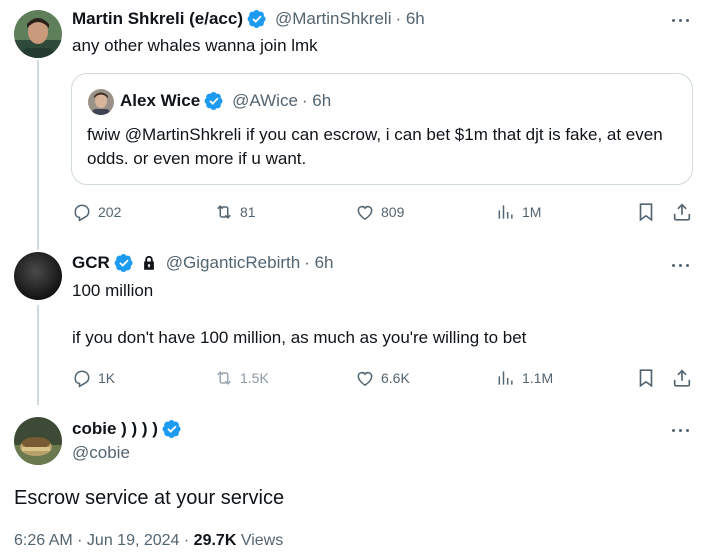  What do you see at coordinates (379, 212) in the screenshot?
I see `like-button: 809` at bounding box center [379, 212].